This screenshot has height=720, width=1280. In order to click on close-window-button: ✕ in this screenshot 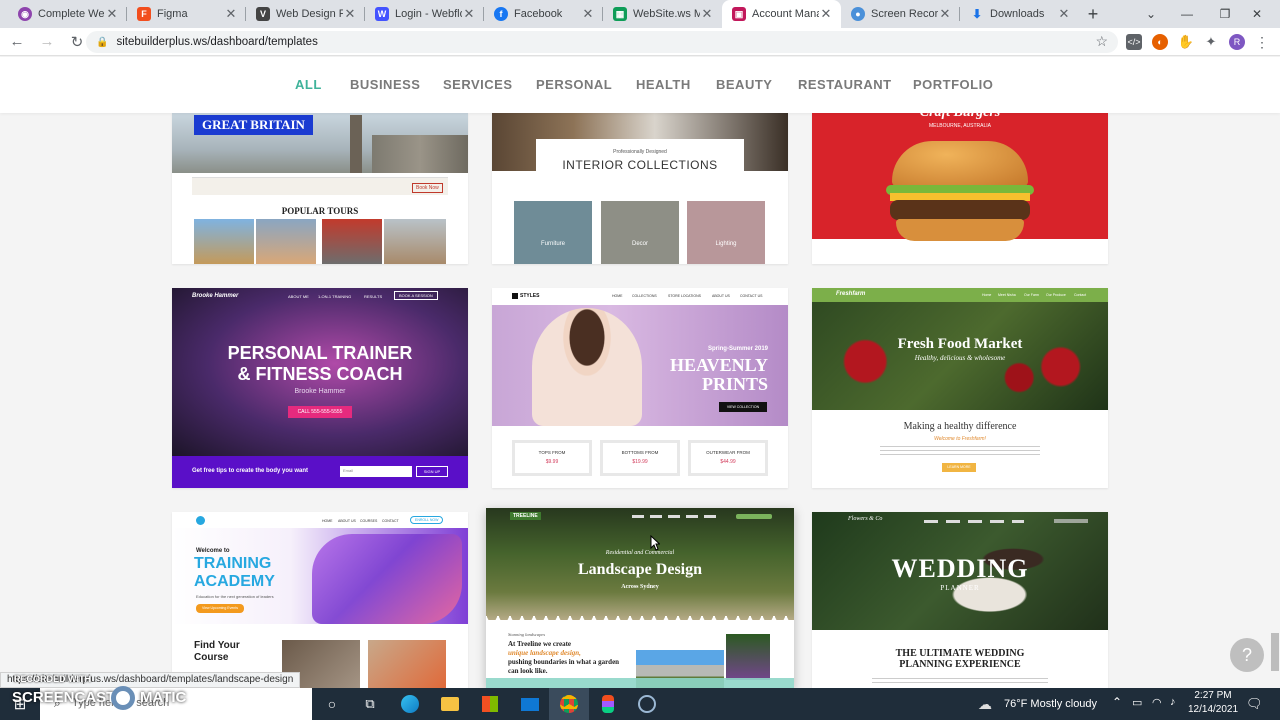, I will do `click(1257, 14)`.